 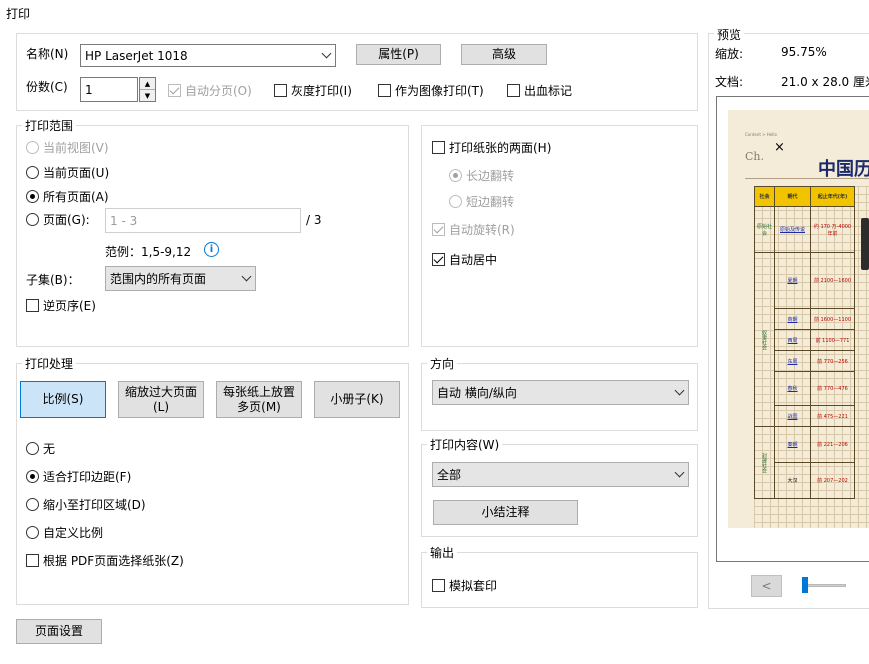 What do you see at coordinates (105, 560) in the screenshot?
I see `choose-paper-checkbox: 根据 PDF页面选择纸张(Z)` at bounding box center [105, 560].